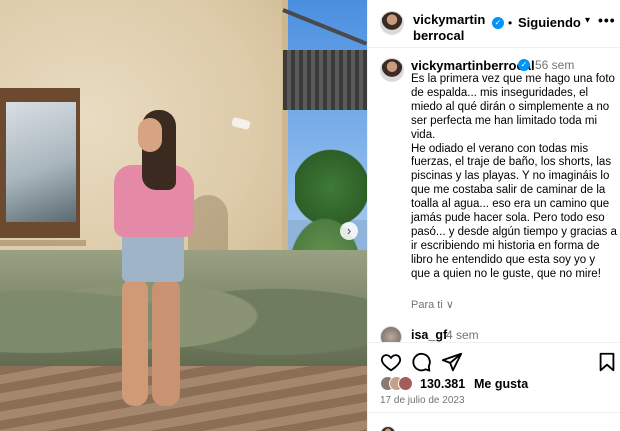  Describe the element at coordinates (587, 20) in the screenshot. I see `chevron-down-icon: ▾` at that location.